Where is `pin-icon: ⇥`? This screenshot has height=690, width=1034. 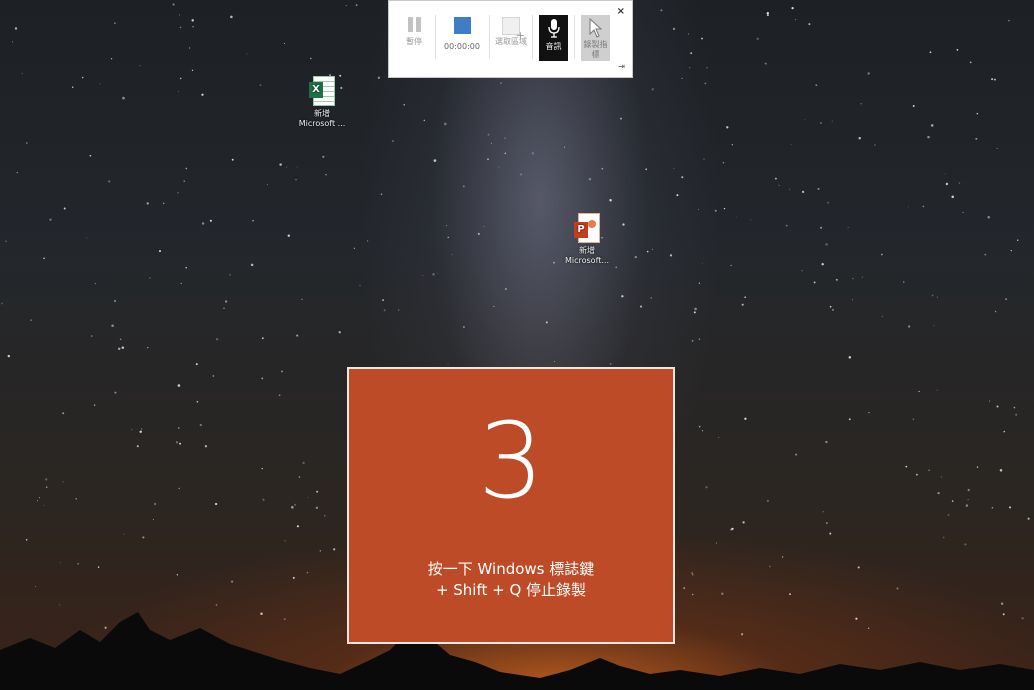 pin-icon: ⇥ is located at coordinates (621, 67).